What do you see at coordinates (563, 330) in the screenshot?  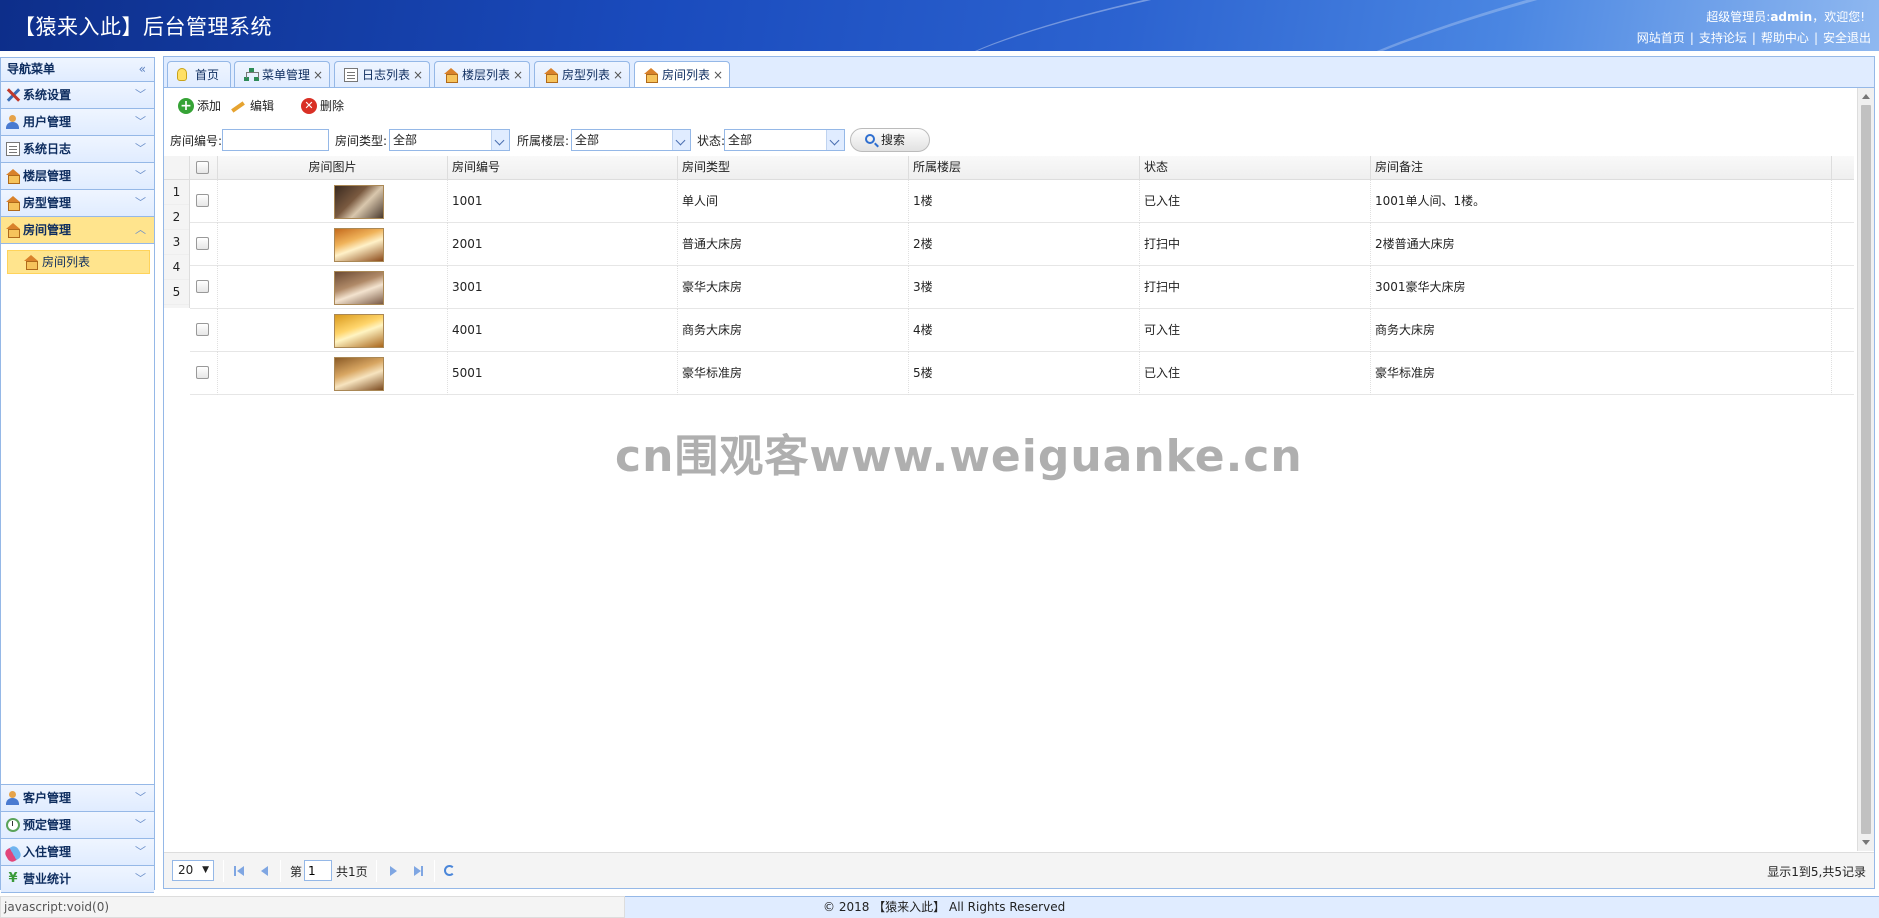 I see `room-no-cell: 4001` at bounding box center [563, 330].